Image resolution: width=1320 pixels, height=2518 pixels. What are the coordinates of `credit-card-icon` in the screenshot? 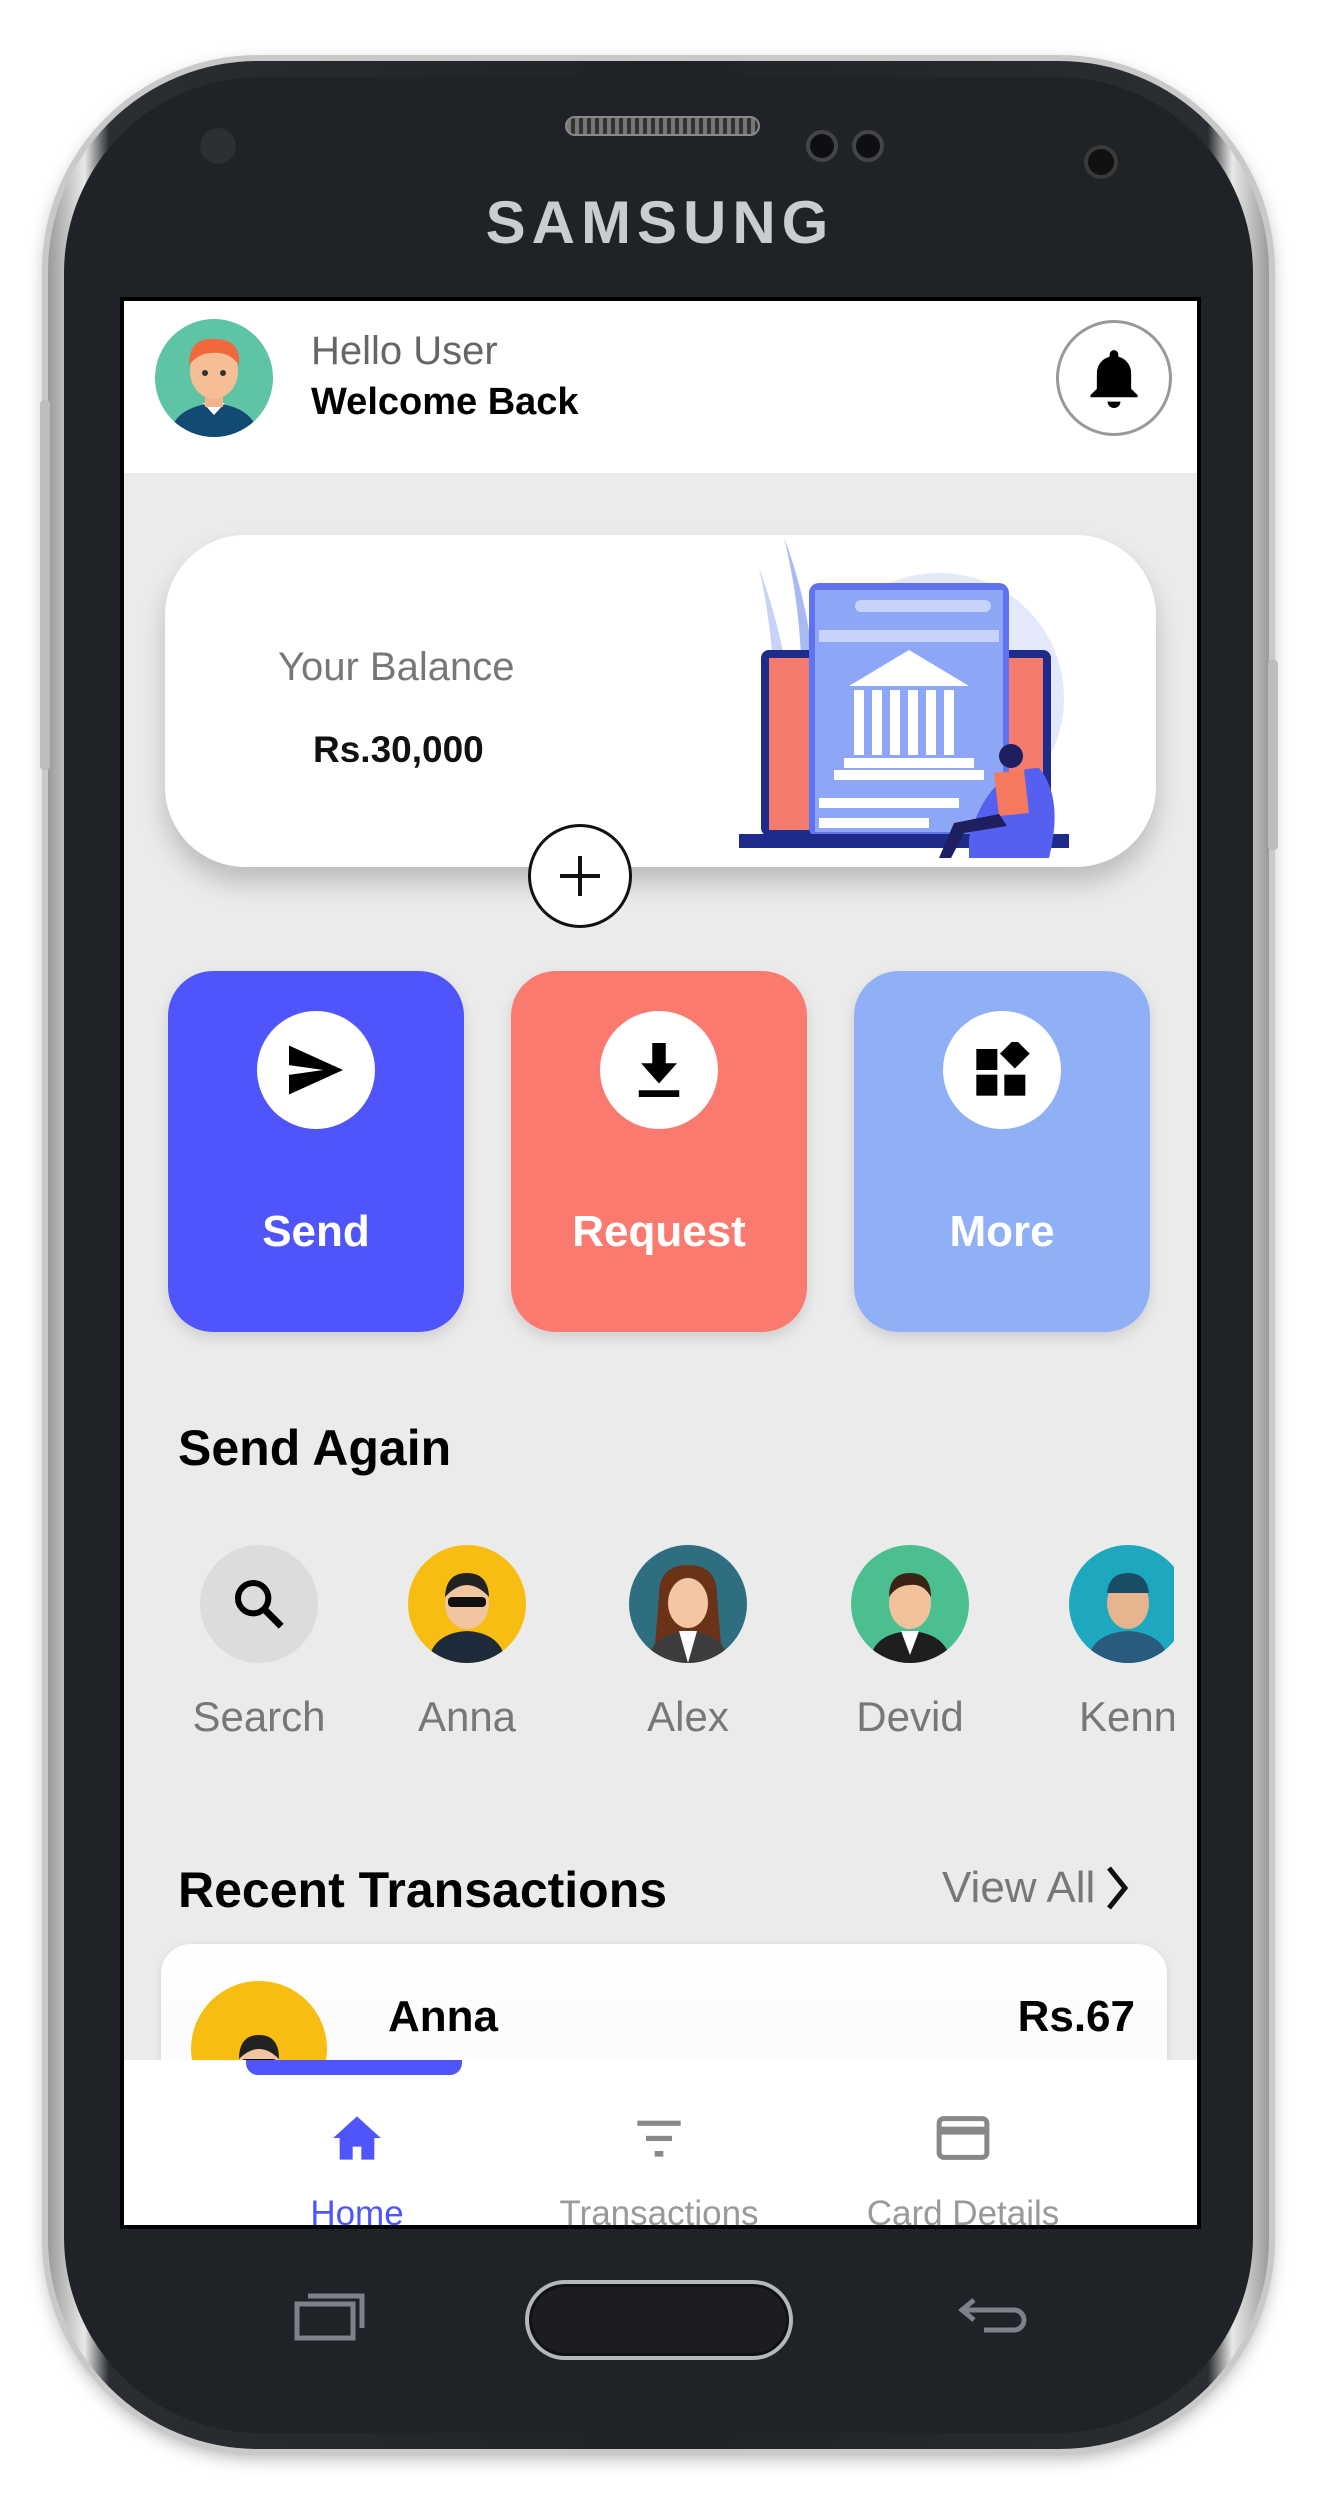 It's located at (963, 2138).